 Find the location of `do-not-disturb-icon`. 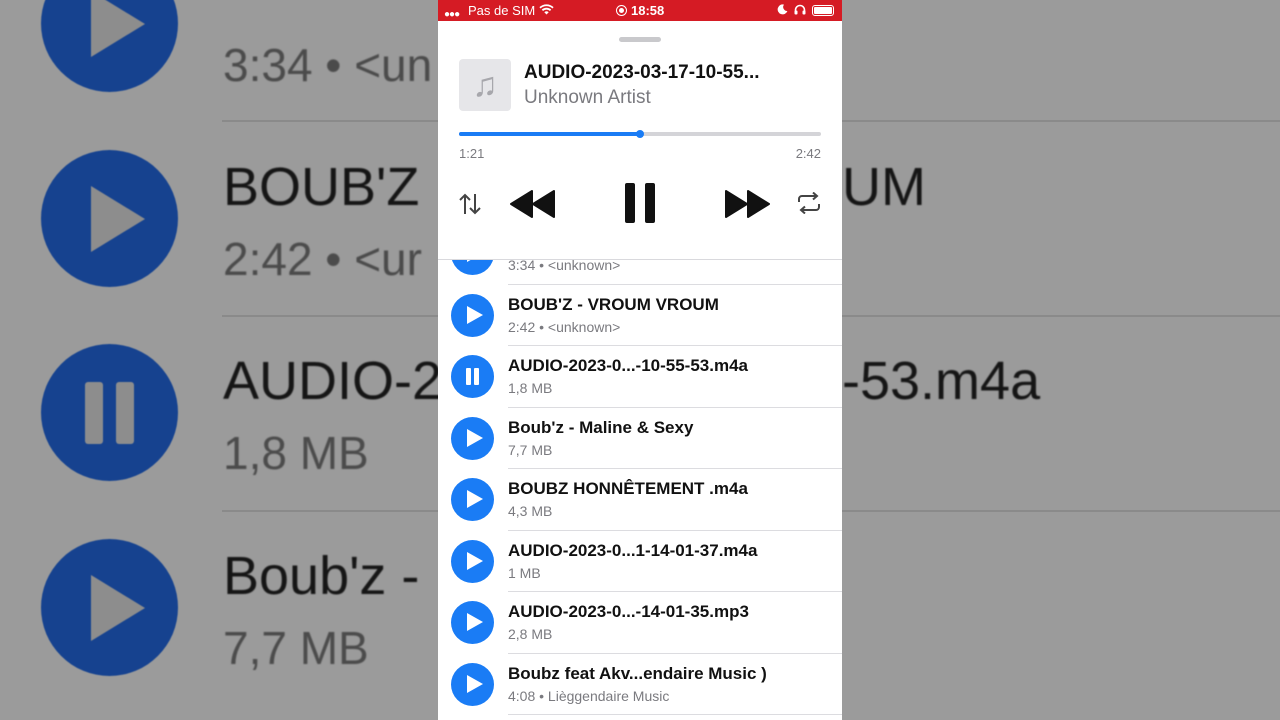

do-not-disturb-icon is located at coordinates (782, 10).